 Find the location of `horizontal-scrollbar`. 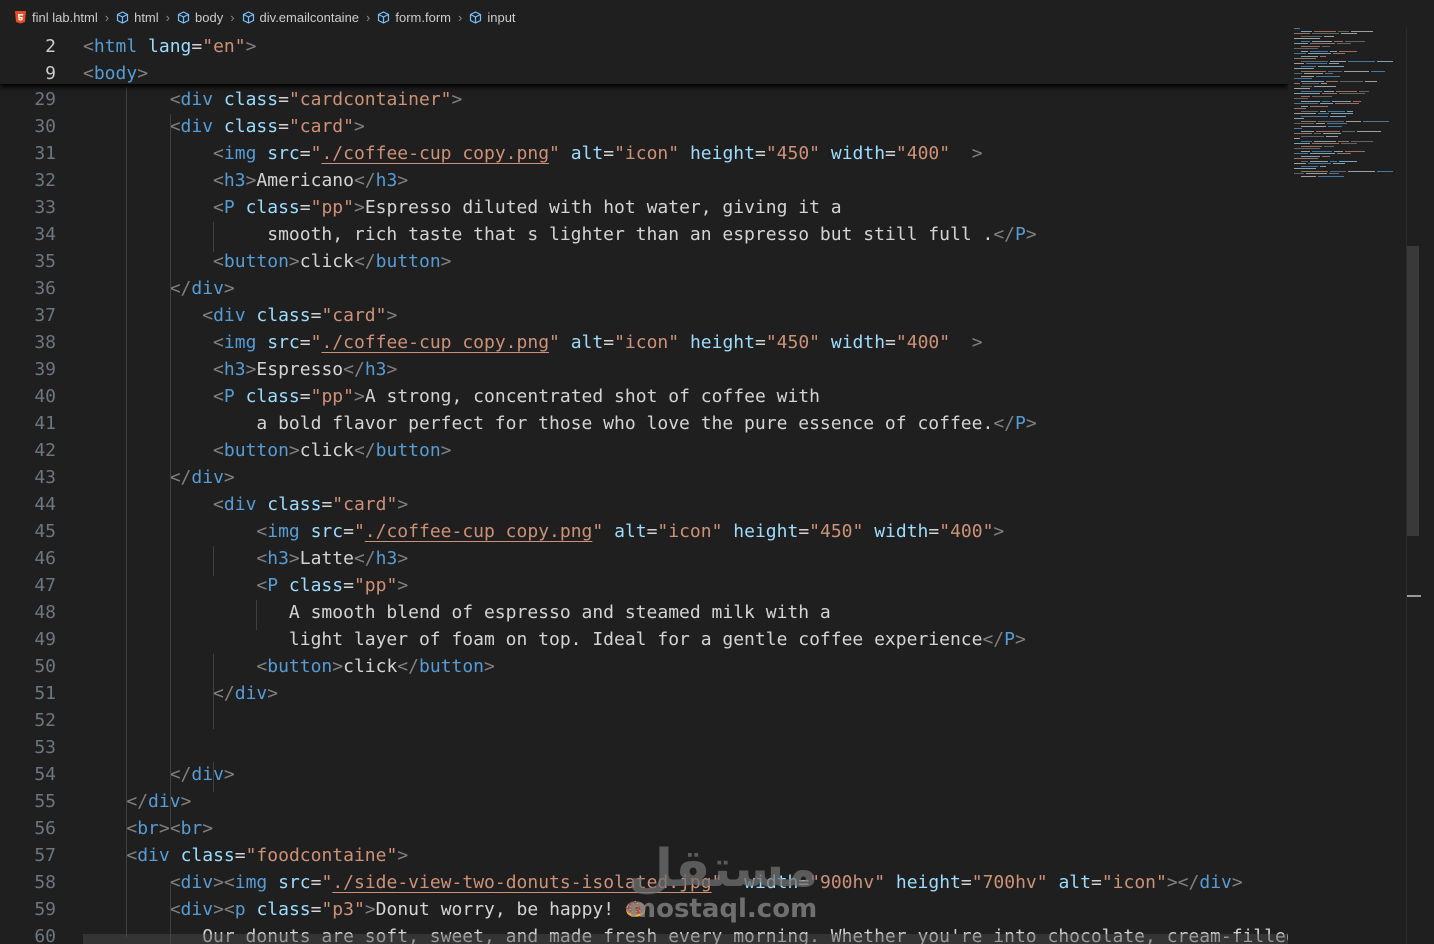

horizontal-scrollbar is located at coordinates (685, 939).